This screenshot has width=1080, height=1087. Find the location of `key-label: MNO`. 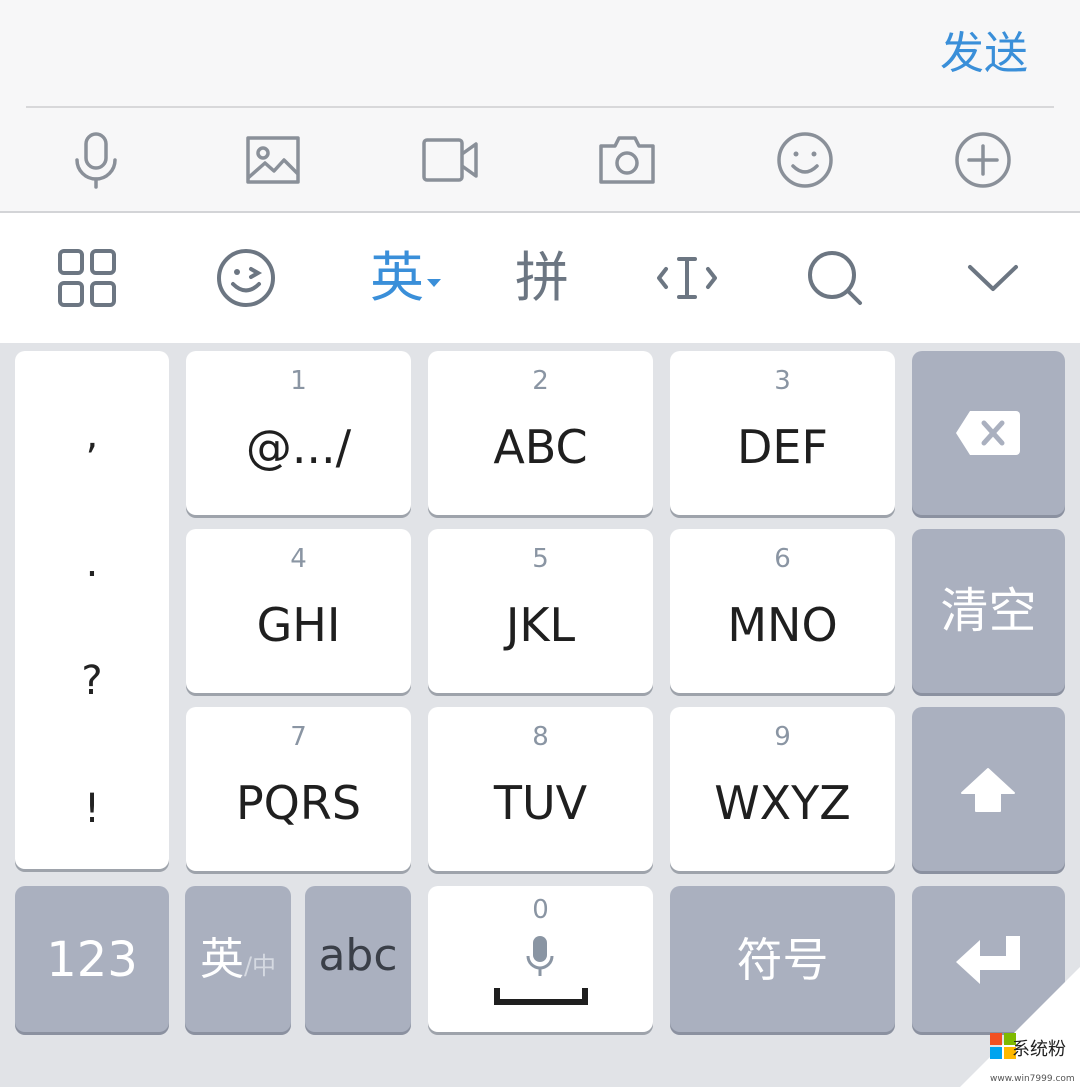

key-label: MNO is located at coordinates (782, 625).